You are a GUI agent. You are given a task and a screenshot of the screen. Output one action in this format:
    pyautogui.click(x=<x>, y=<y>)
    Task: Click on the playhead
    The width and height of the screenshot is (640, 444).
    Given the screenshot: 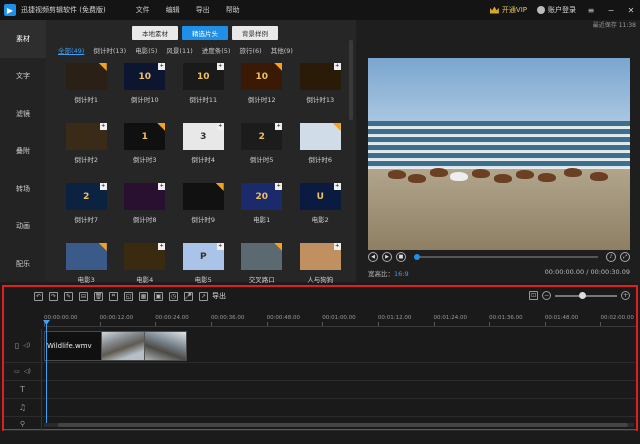 What is the action you would take?
    pyautogui.click(x=46, y=375)
    